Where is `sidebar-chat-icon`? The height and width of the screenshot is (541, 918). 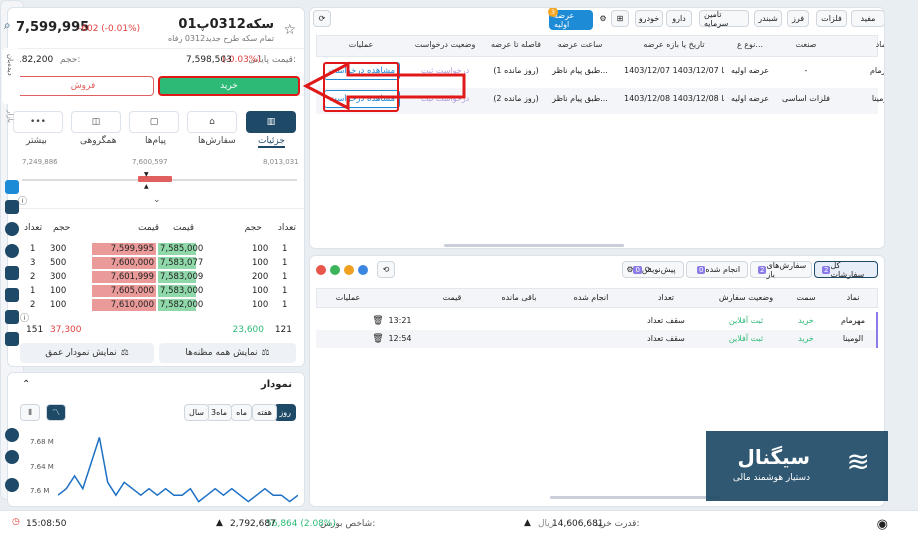 sidebar-chat-icon is located at coordinates (12, 435).